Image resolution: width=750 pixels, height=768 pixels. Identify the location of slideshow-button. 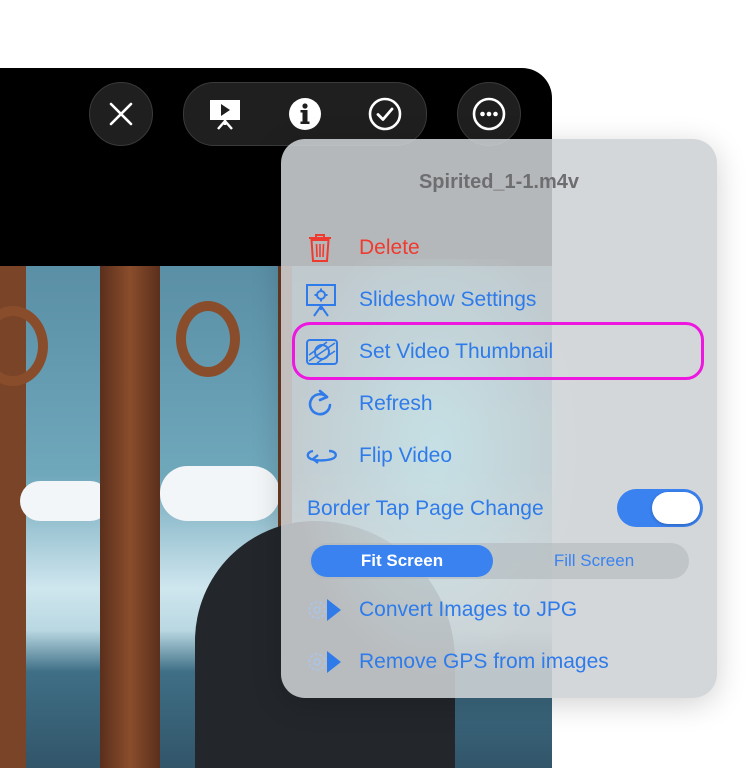
(225, 114).